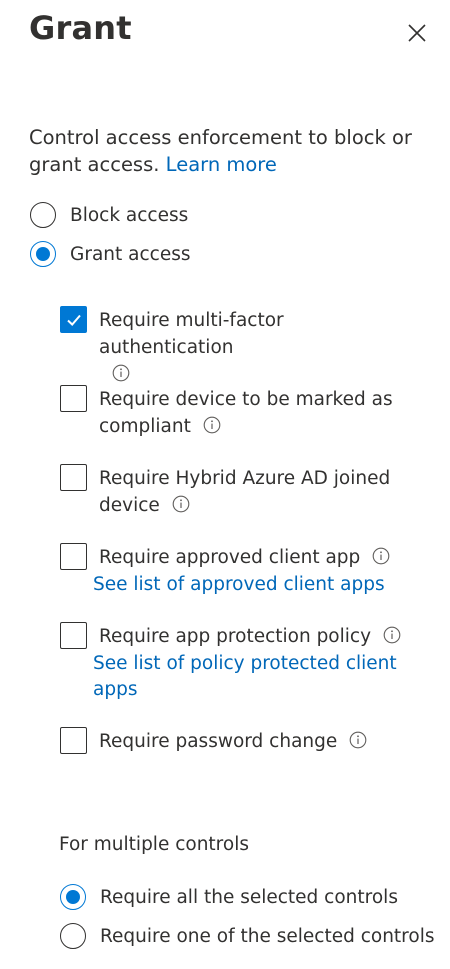  Describe the element at coordinates (43, 215) in the screenshot. I see `block-access-radio` at that location.